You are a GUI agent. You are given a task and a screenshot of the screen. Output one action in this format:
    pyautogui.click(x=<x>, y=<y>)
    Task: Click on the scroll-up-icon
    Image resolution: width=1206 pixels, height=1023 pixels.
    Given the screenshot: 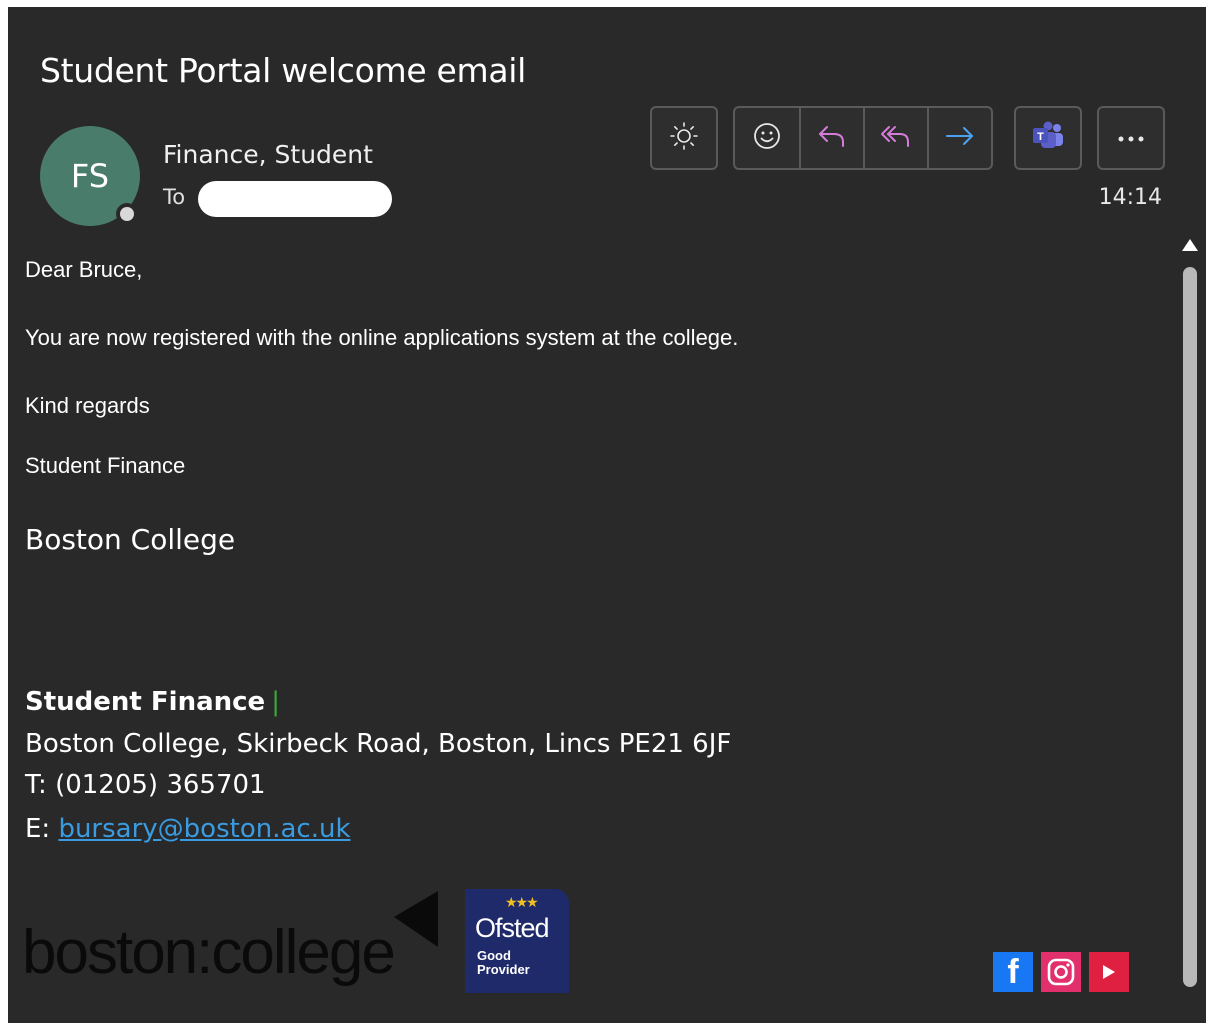 What is the action you would take?
    pyautogui.click(x=1190, y=245)
    